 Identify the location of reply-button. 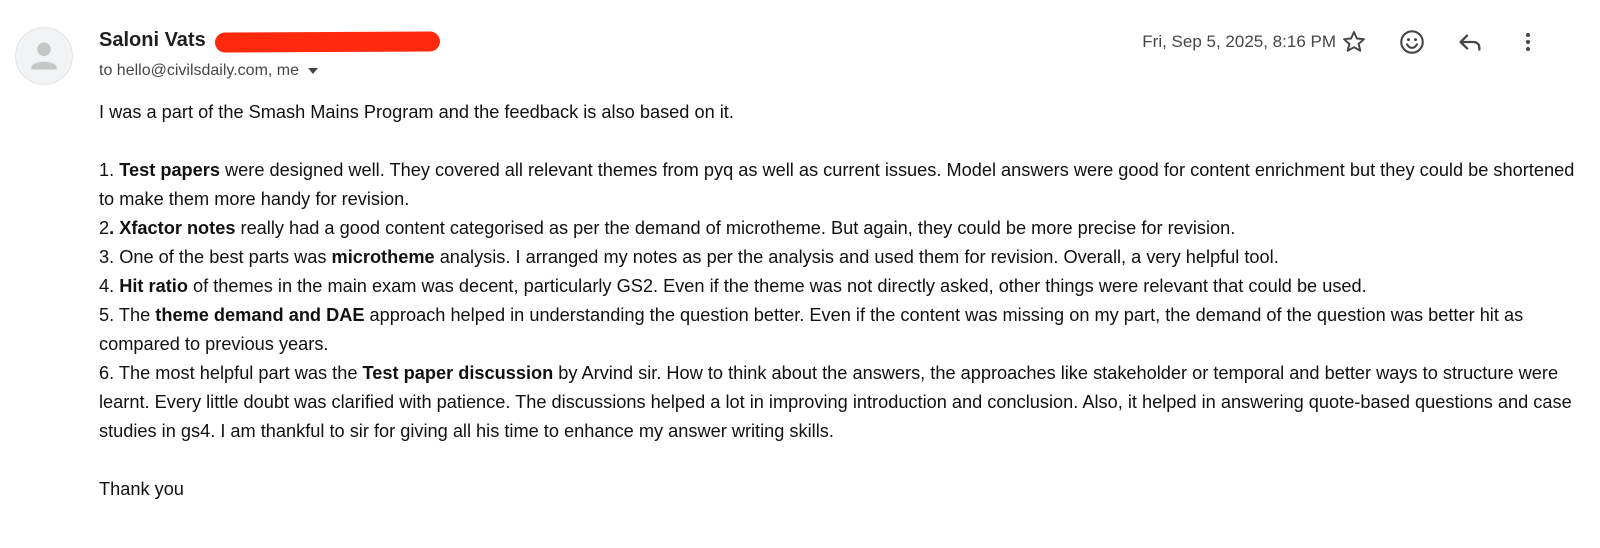
(1470, 42).